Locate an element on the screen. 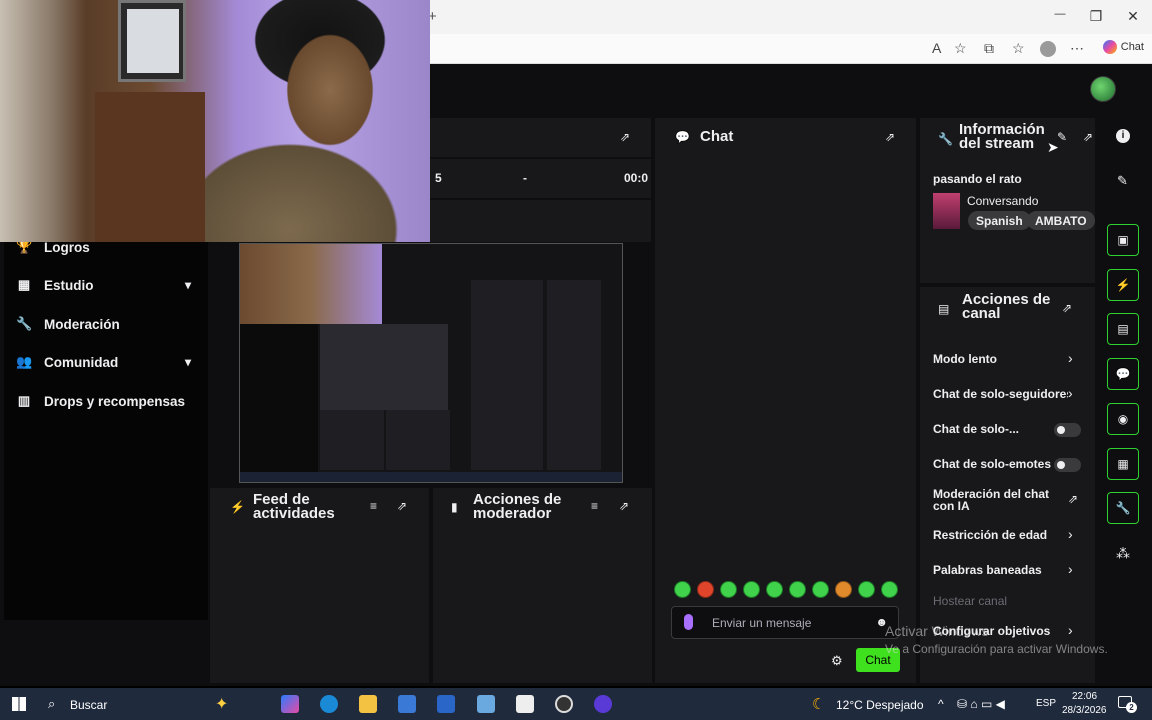 This screenshot has width=1152, height=720. action-emotes-only: Chat de solo-emotes is located at coordinates (992, 464).